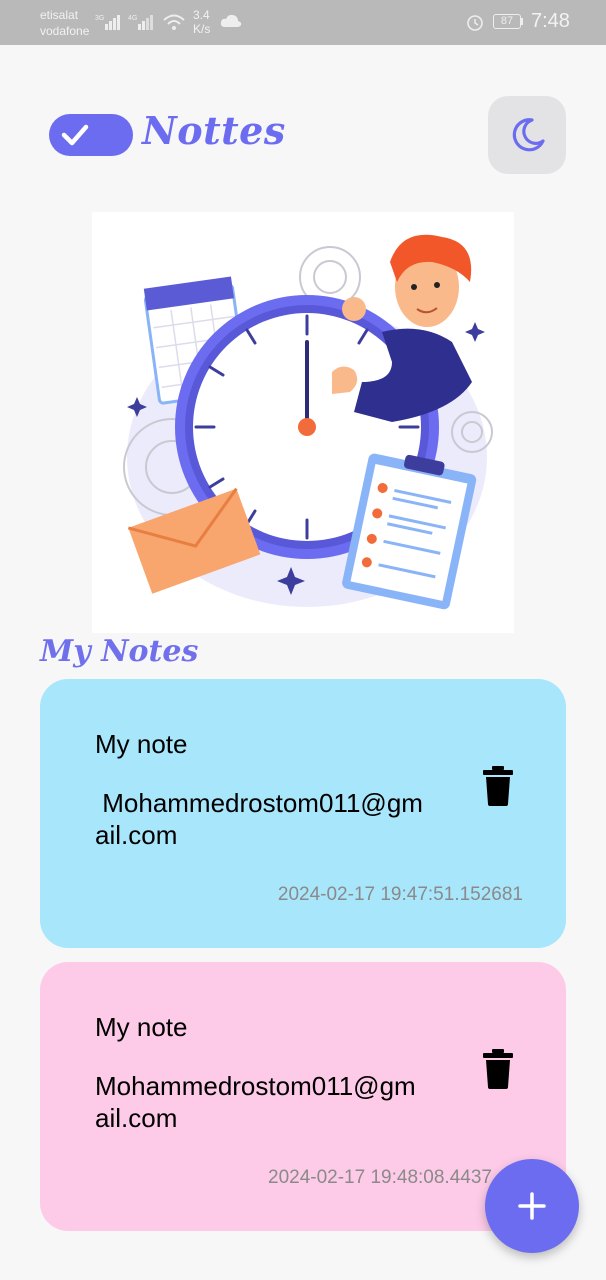  What do you see at coordinates (99, 18) in the screenshot?
I see `net-1-label: 3G` at bounding box center [99, 18].